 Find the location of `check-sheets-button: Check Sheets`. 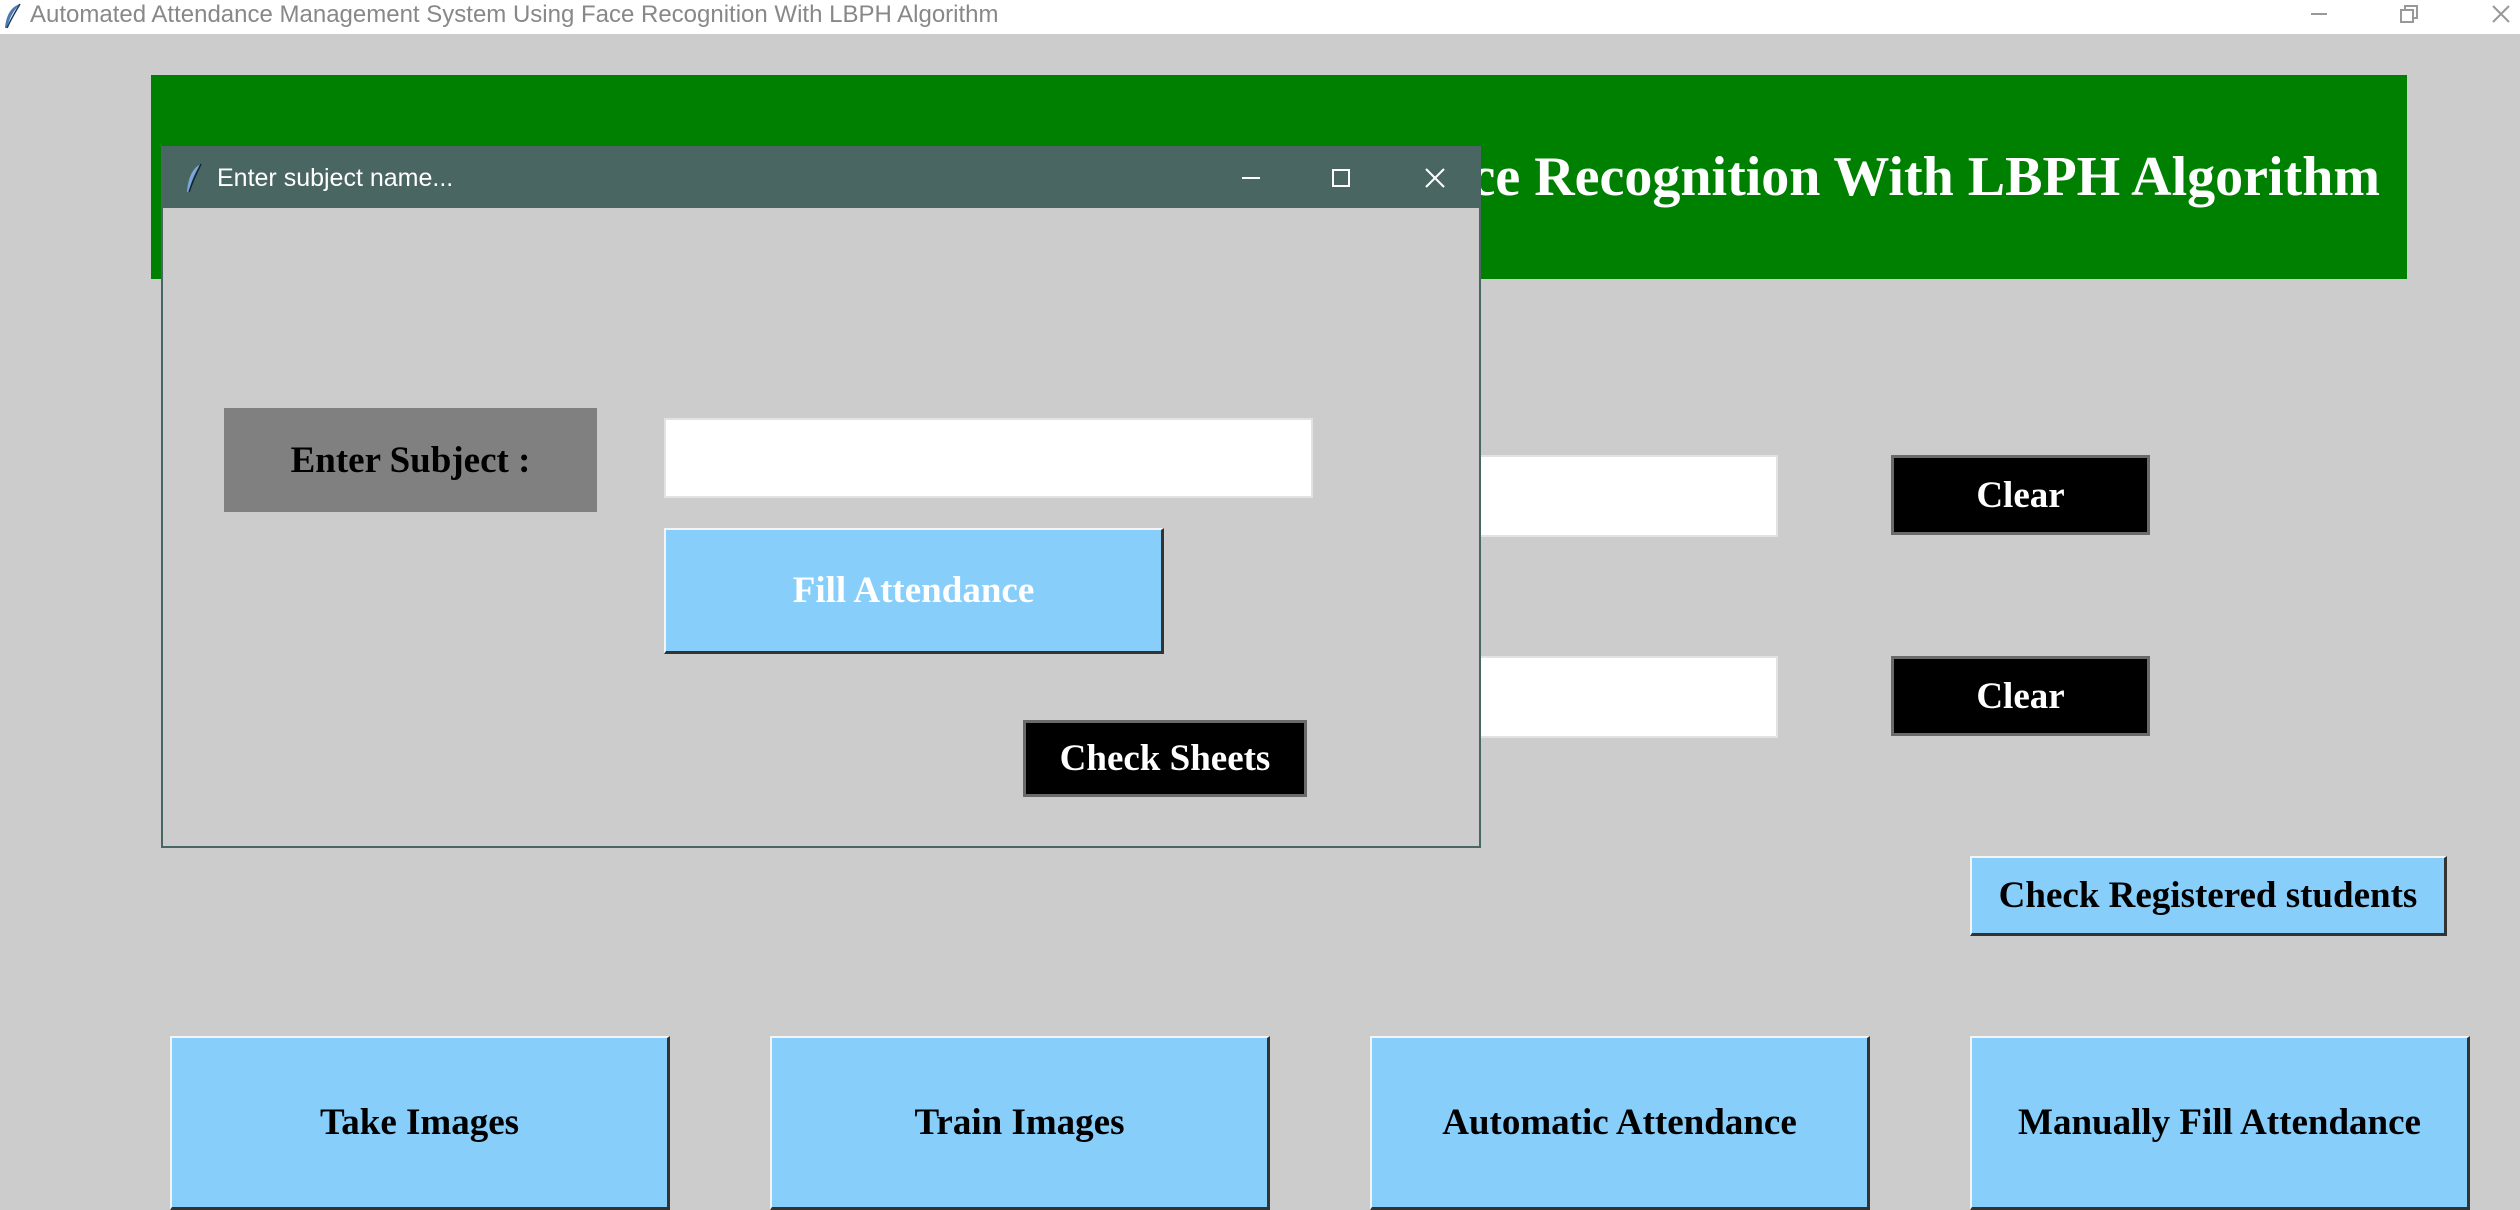

check-sheets-button: Check Sheets is located at coordinates (1165, 758).